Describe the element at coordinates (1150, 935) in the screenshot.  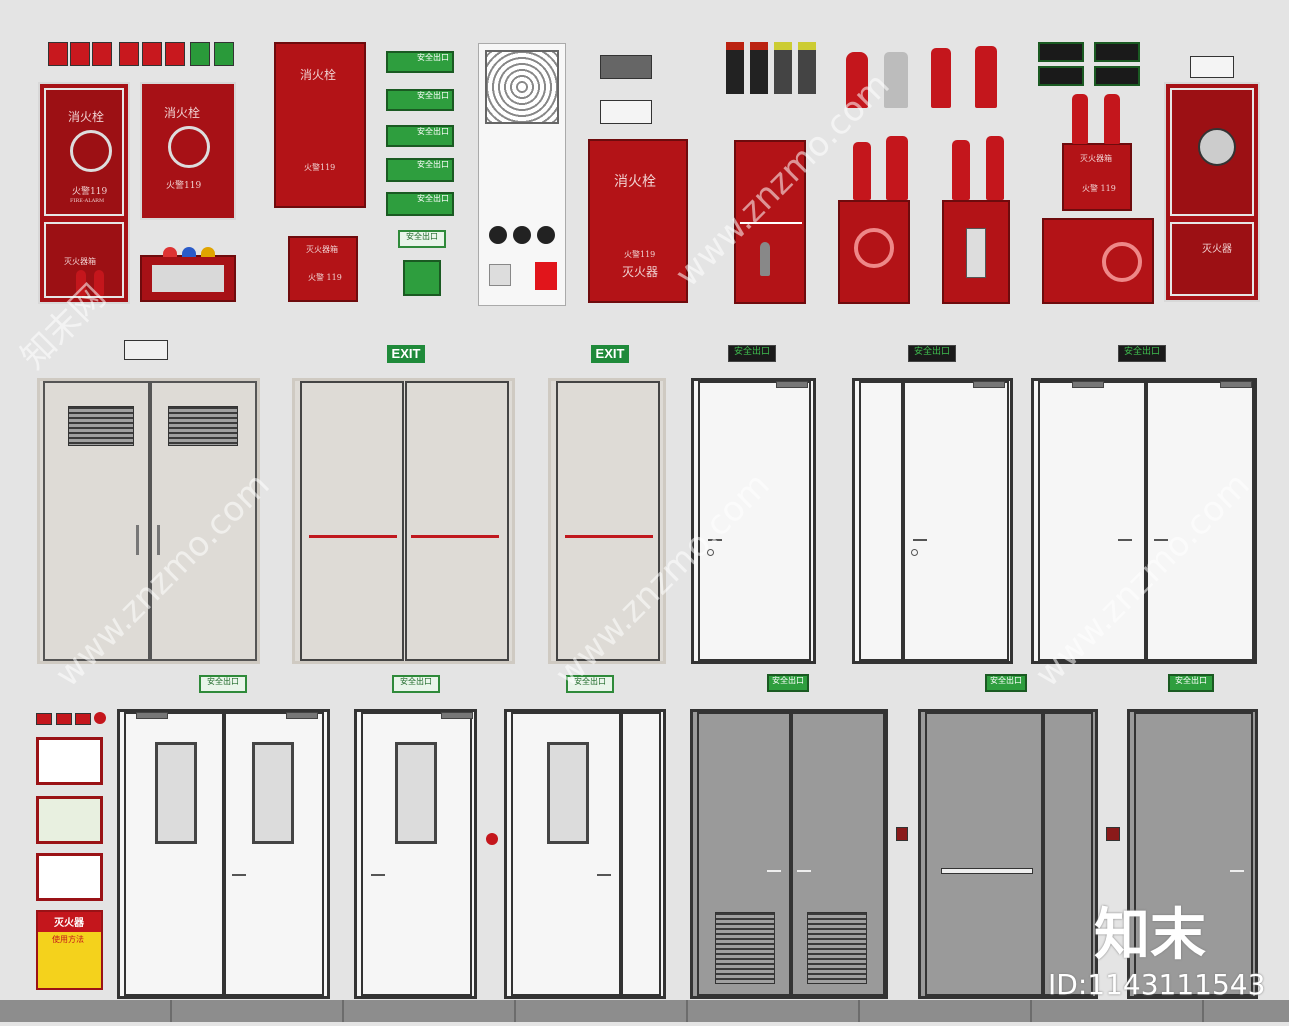
I see `brand-logo: 知末` at that location.